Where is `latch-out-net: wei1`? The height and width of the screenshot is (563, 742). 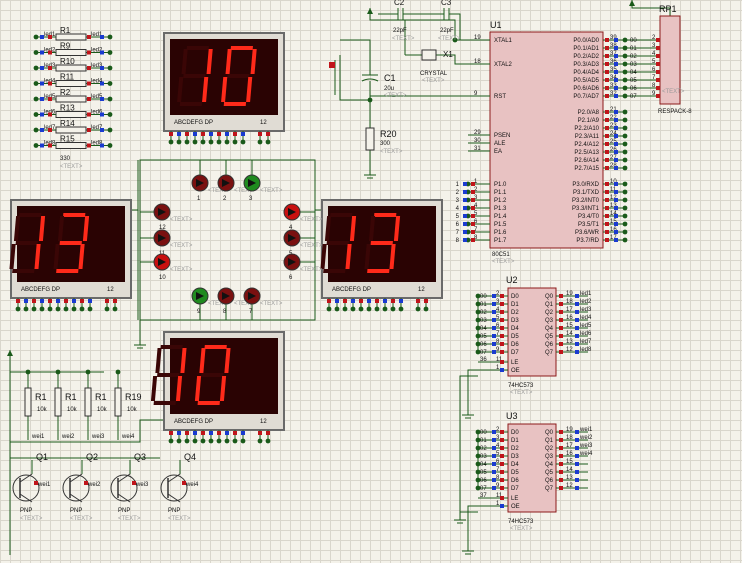
latch-out-net: wei1 is located at coordinates (586, 430).